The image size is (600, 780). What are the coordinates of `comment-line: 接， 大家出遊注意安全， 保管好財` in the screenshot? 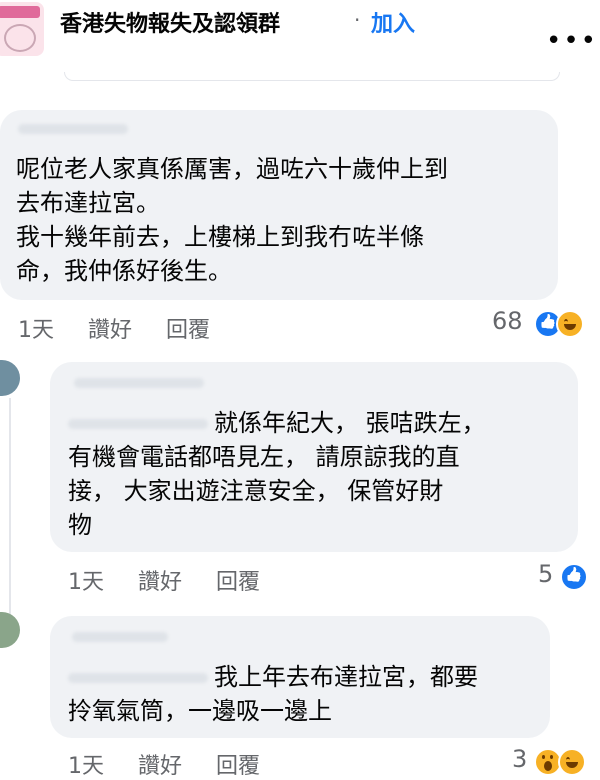 It's located at (256, 491).